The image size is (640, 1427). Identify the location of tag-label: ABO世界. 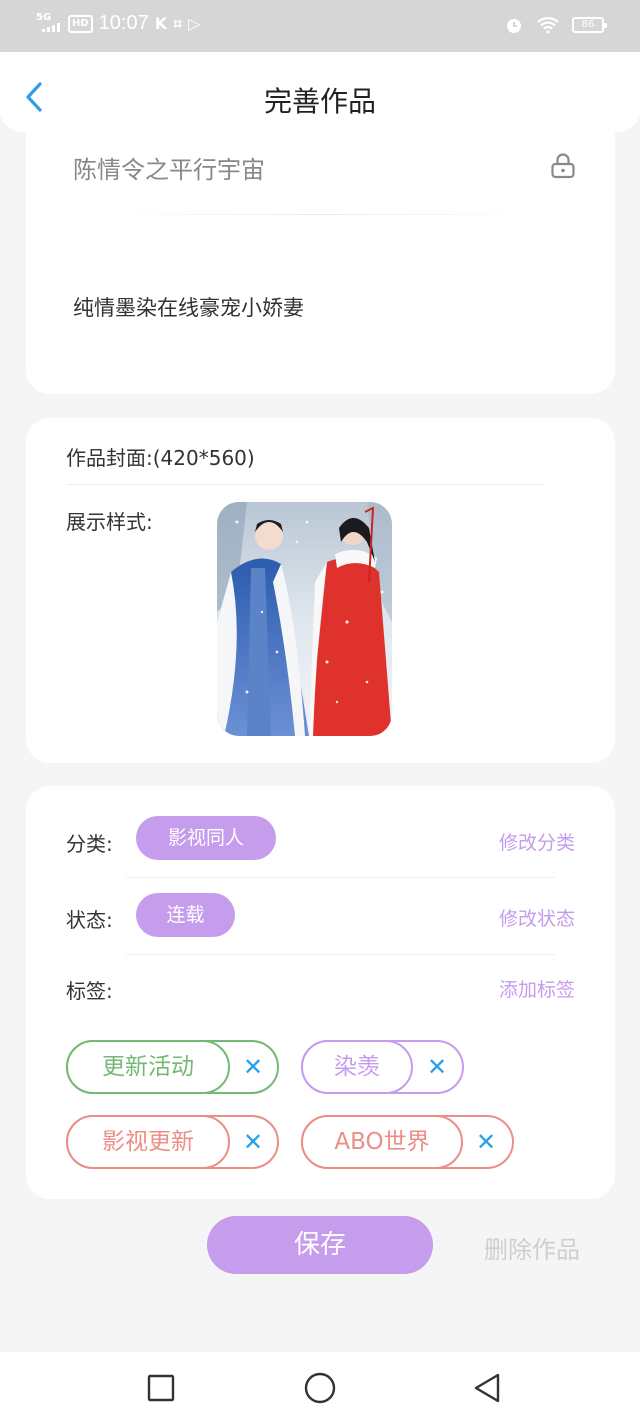
(382, 1142).